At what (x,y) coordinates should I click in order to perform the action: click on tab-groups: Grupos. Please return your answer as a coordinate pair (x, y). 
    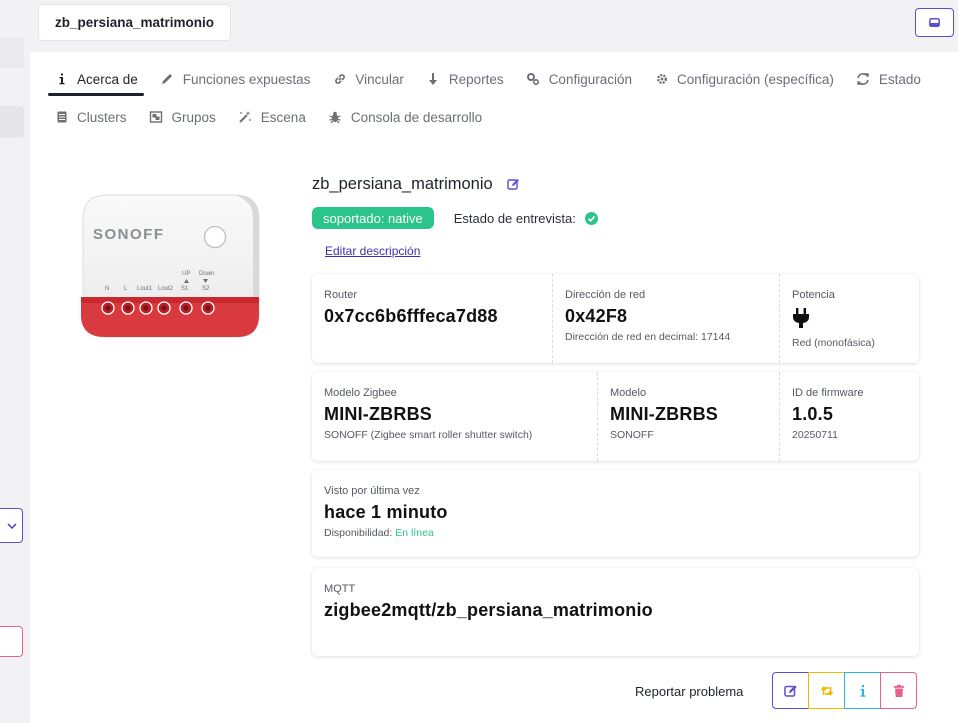
    Looking at the image, I should click on (182, 117).